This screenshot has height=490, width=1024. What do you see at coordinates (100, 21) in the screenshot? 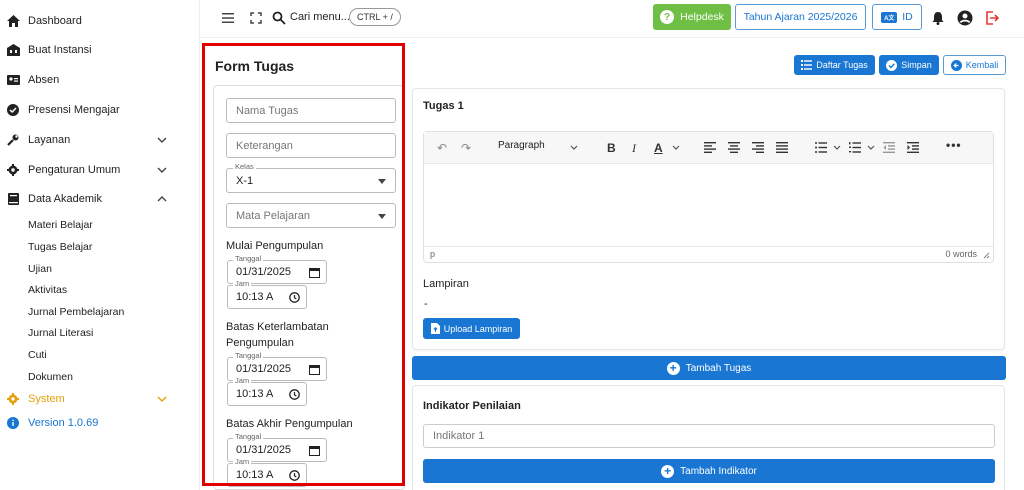
I see `sidebar-item-dashboard: Dashboard` at bounding box center [100, 21].